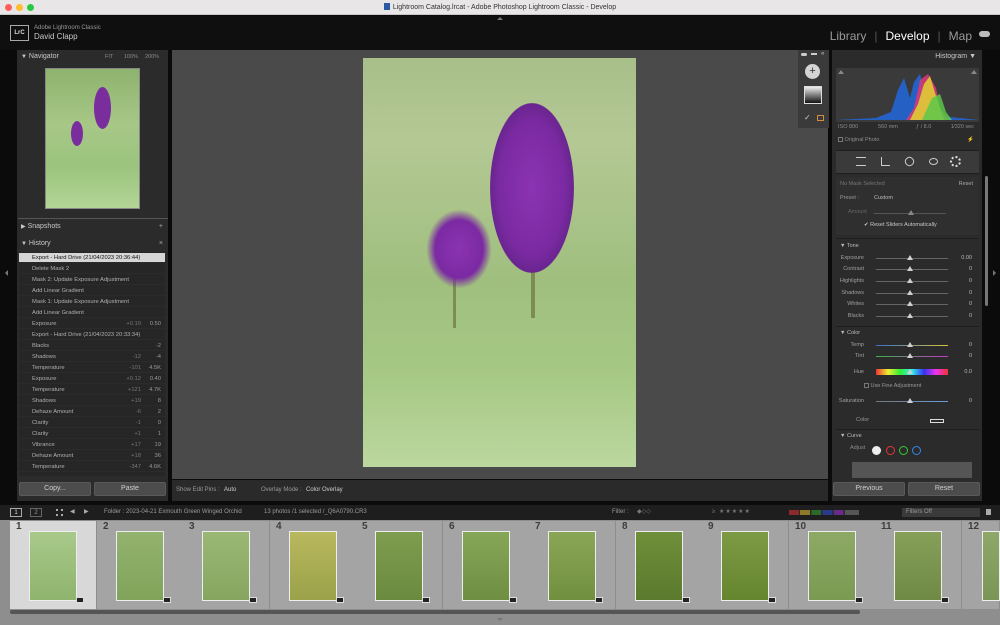 The height and width of the screenshot is (625, 1000). I want to click on module-library: Library, so click(848, 36).